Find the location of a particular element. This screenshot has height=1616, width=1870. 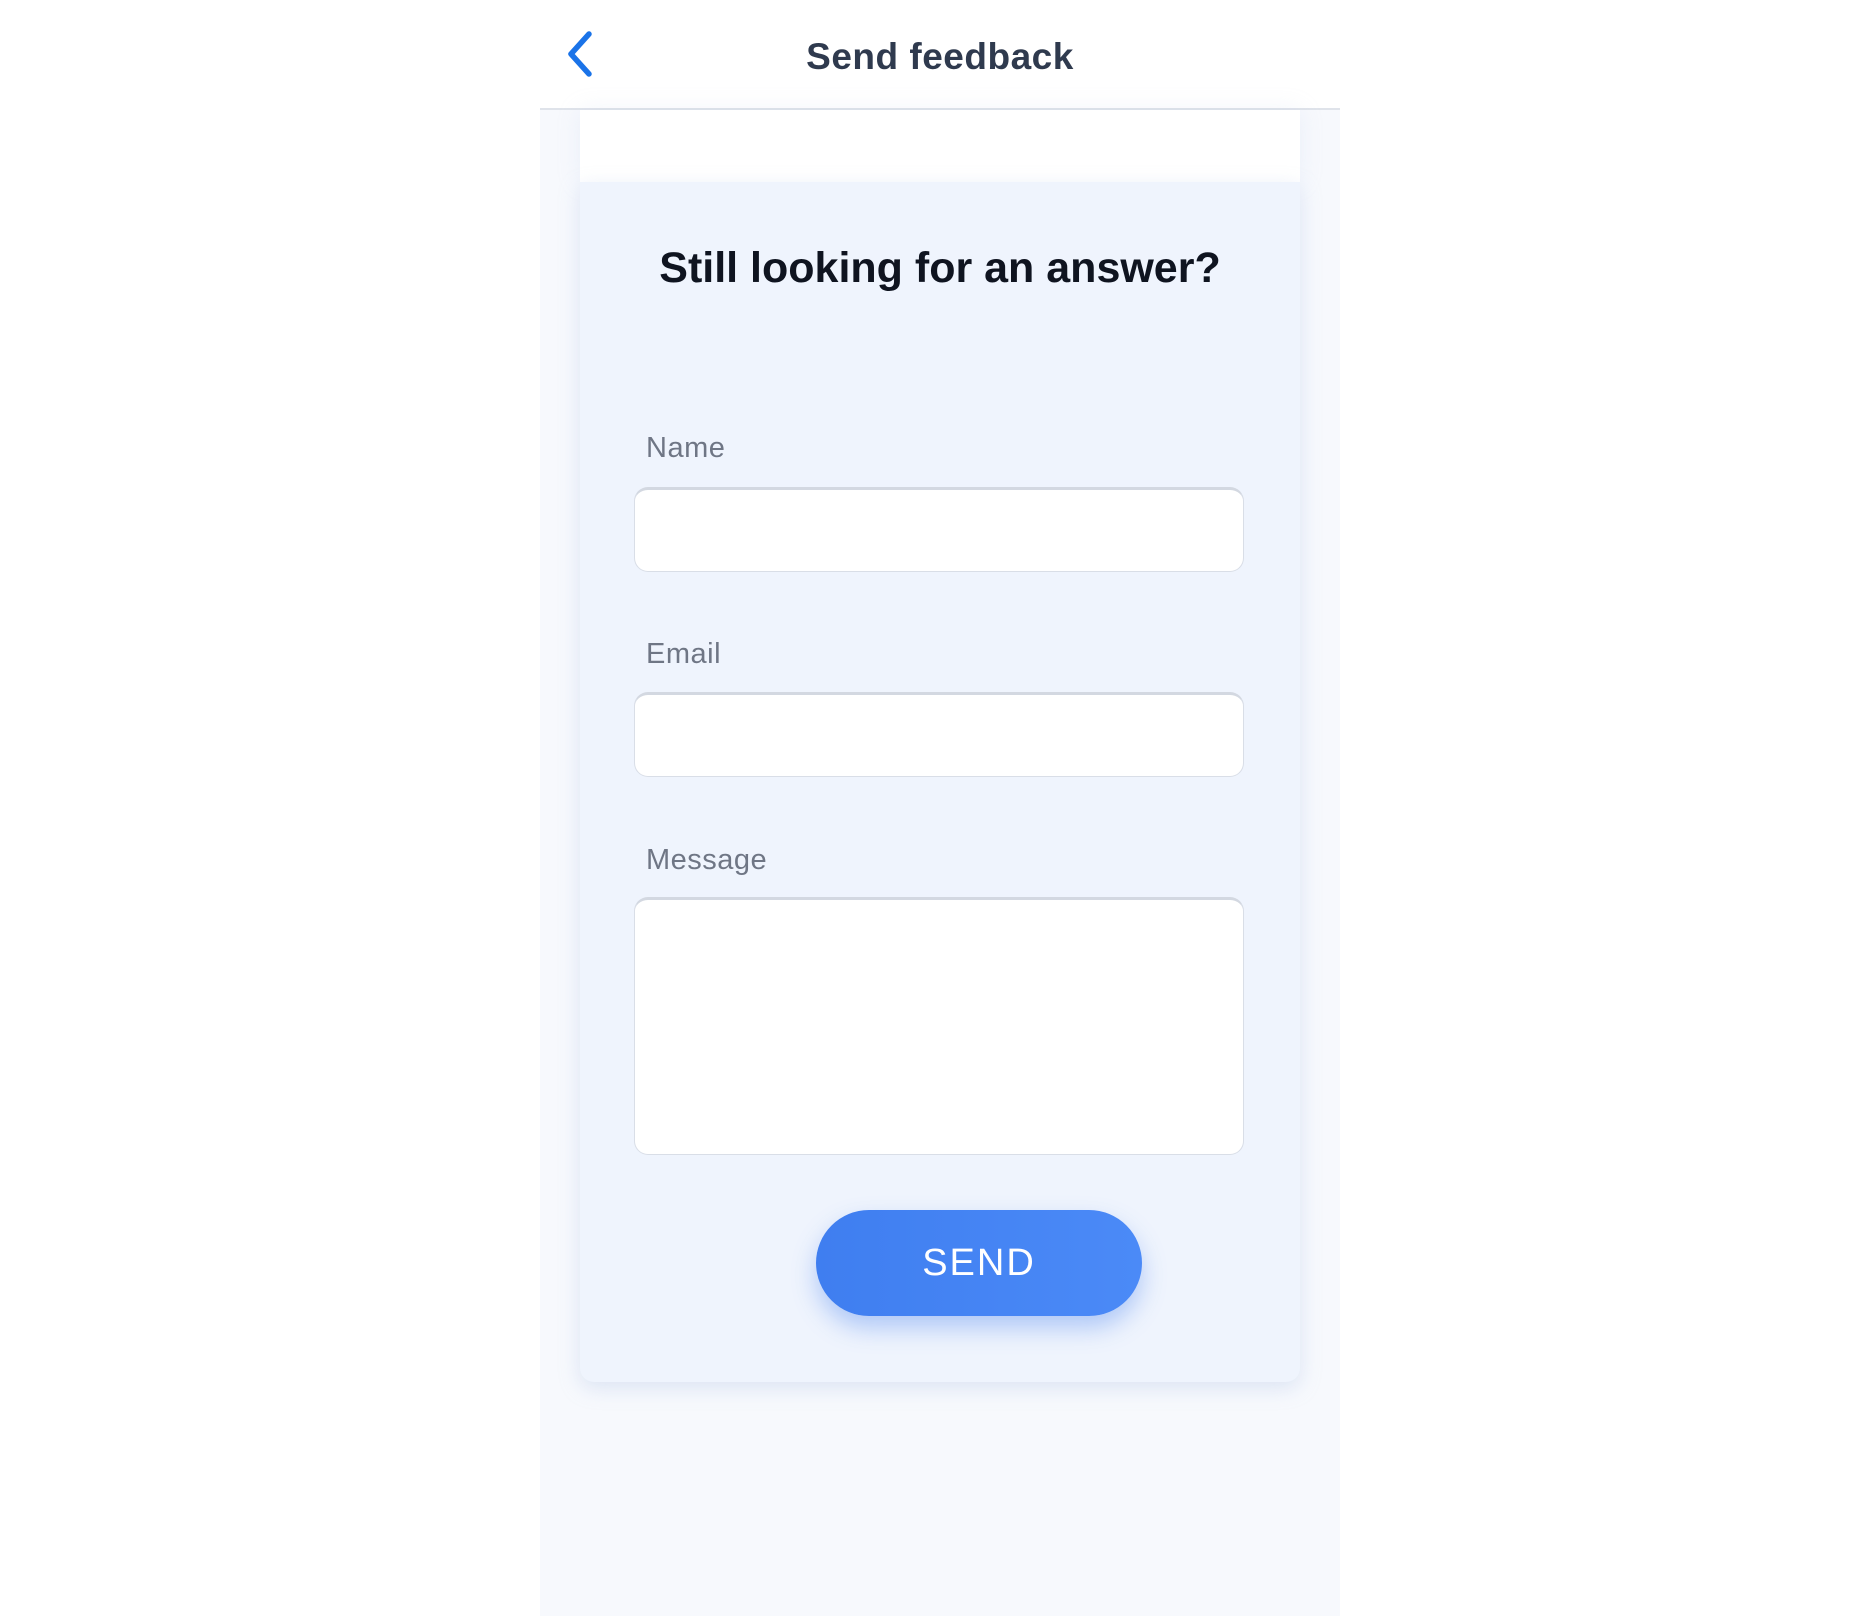

email-label: Email is located at coordinates (684, 654).